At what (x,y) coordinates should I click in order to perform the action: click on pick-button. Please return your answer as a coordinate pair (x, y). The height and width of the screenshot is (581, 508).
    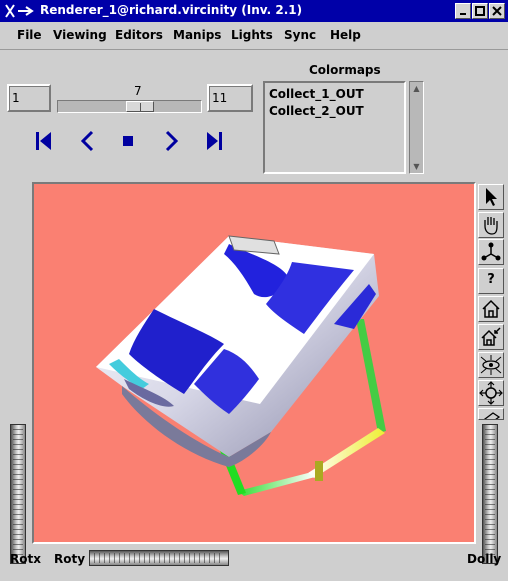
    Looking at the image, I should click on (491, 197).